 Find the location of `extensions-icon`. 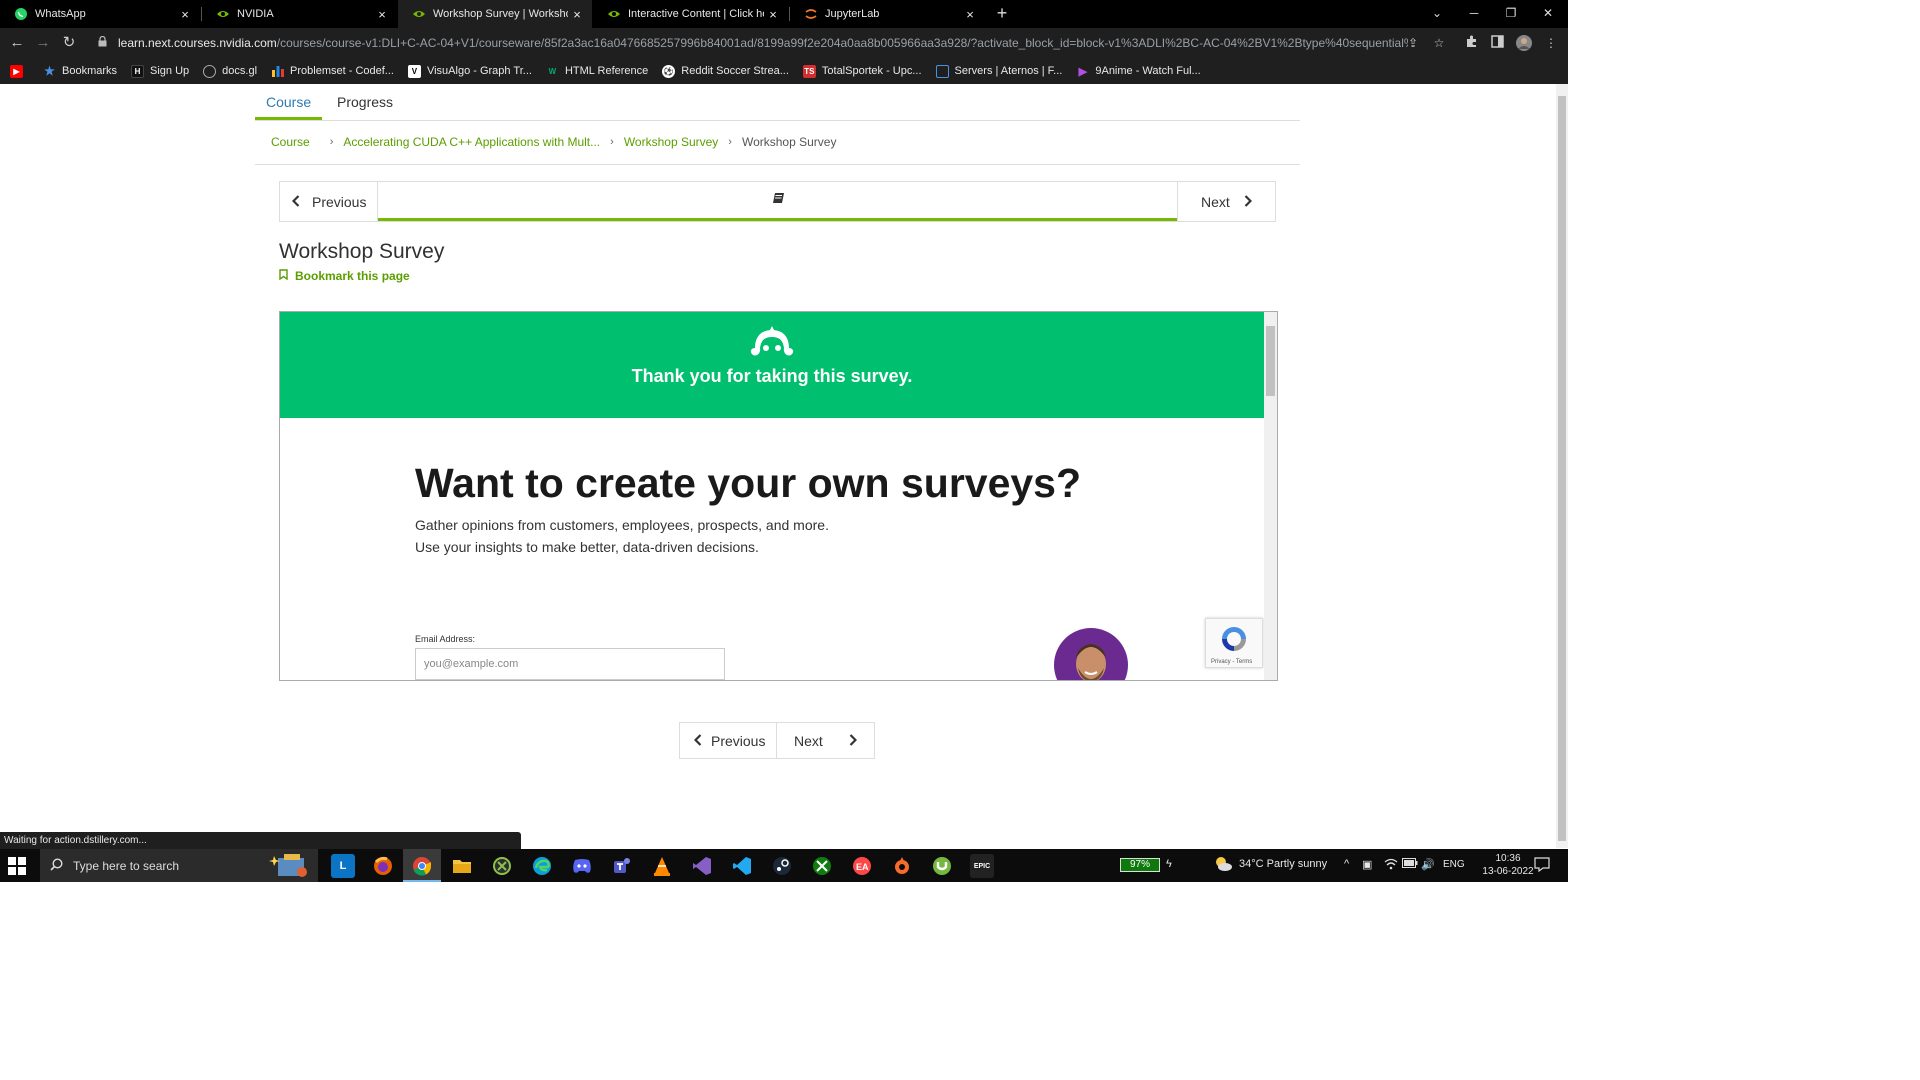

extensions-icon is located at coordinates (1471, 43).